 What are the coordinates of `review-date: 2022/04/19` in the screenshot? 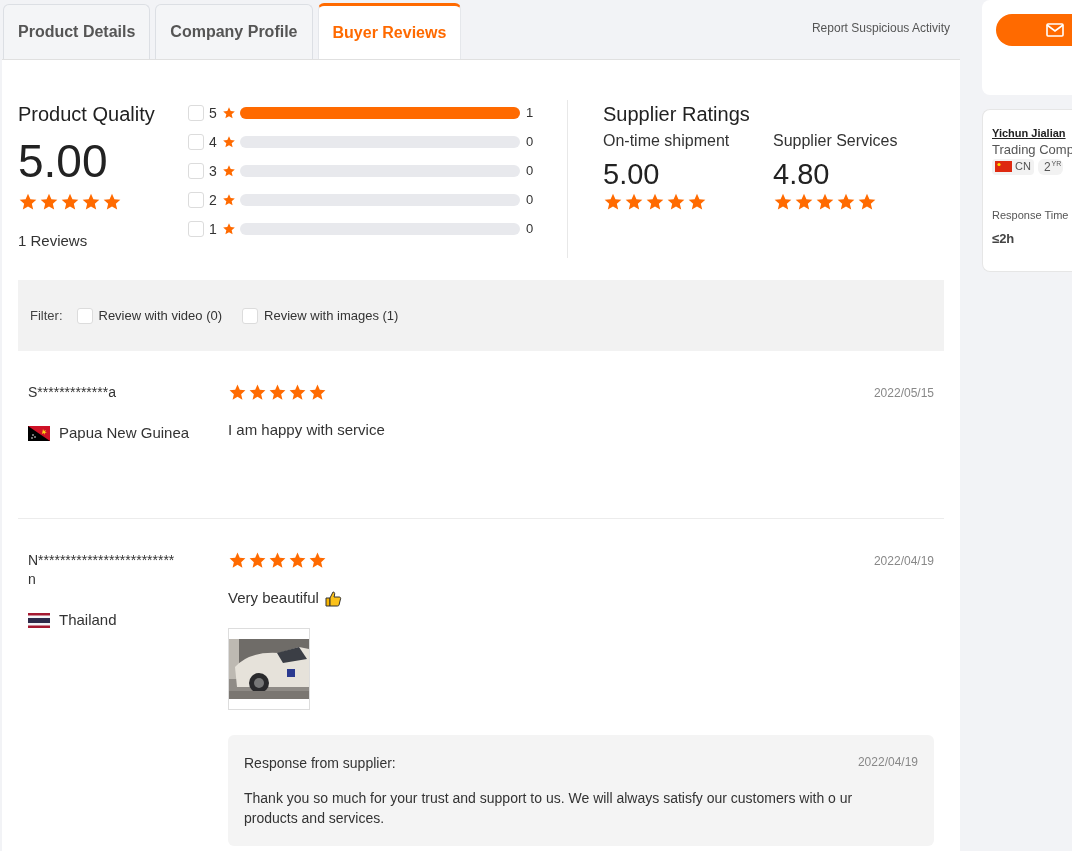 It's located at (903, 561).